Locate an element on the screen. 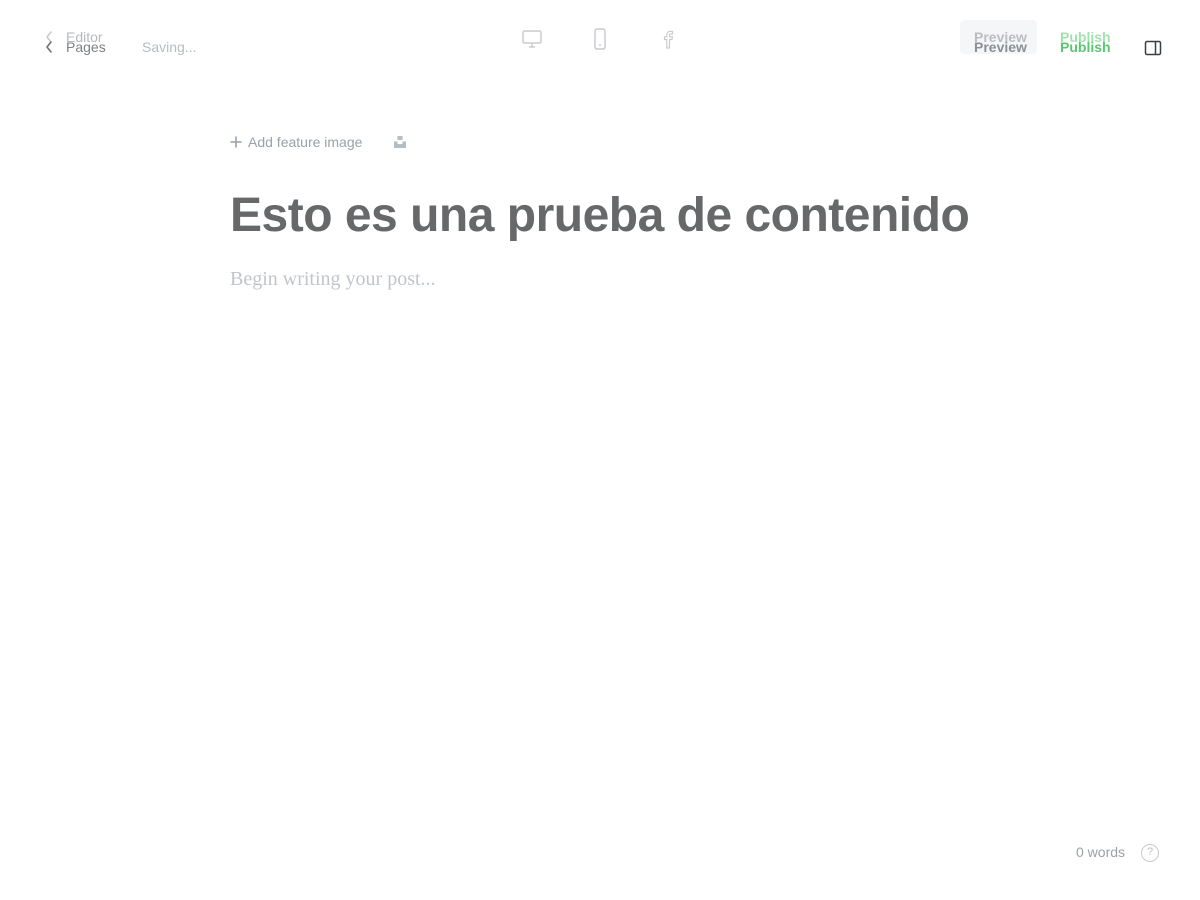  add-feature-image-button: Add feature image is located at coordinates (296, 142).